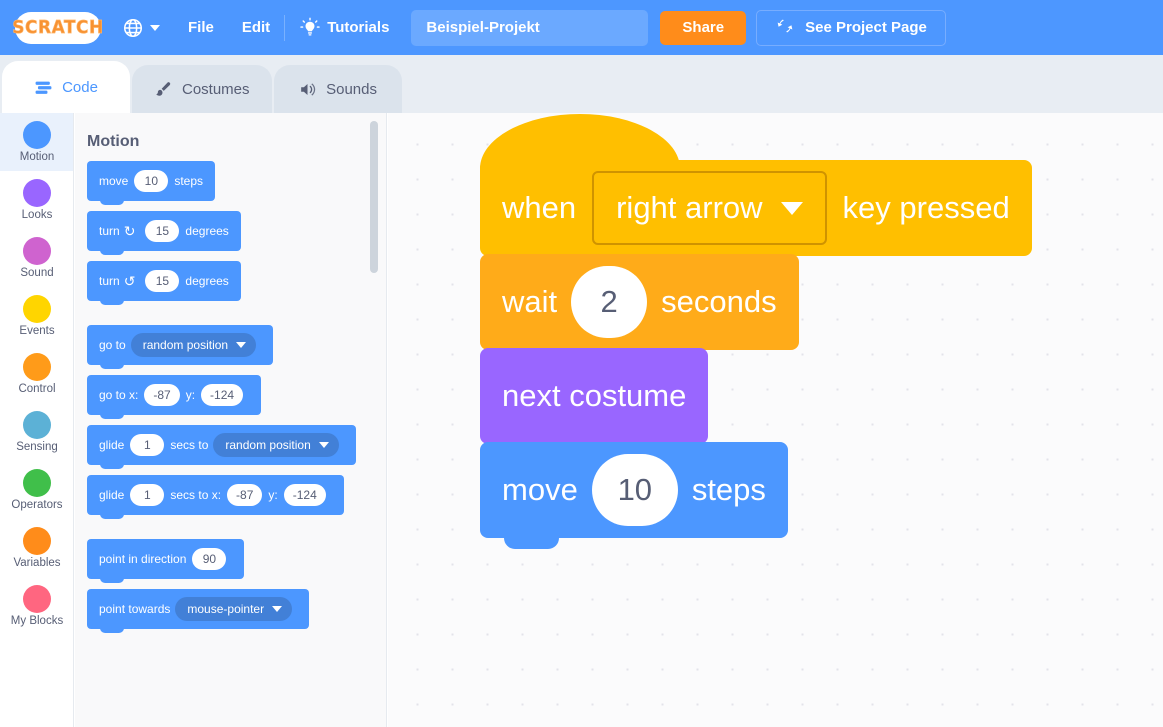  Describe the element at coordinates (540, 489) in the screenshot. I see `move-prefix-label: move` at that location.